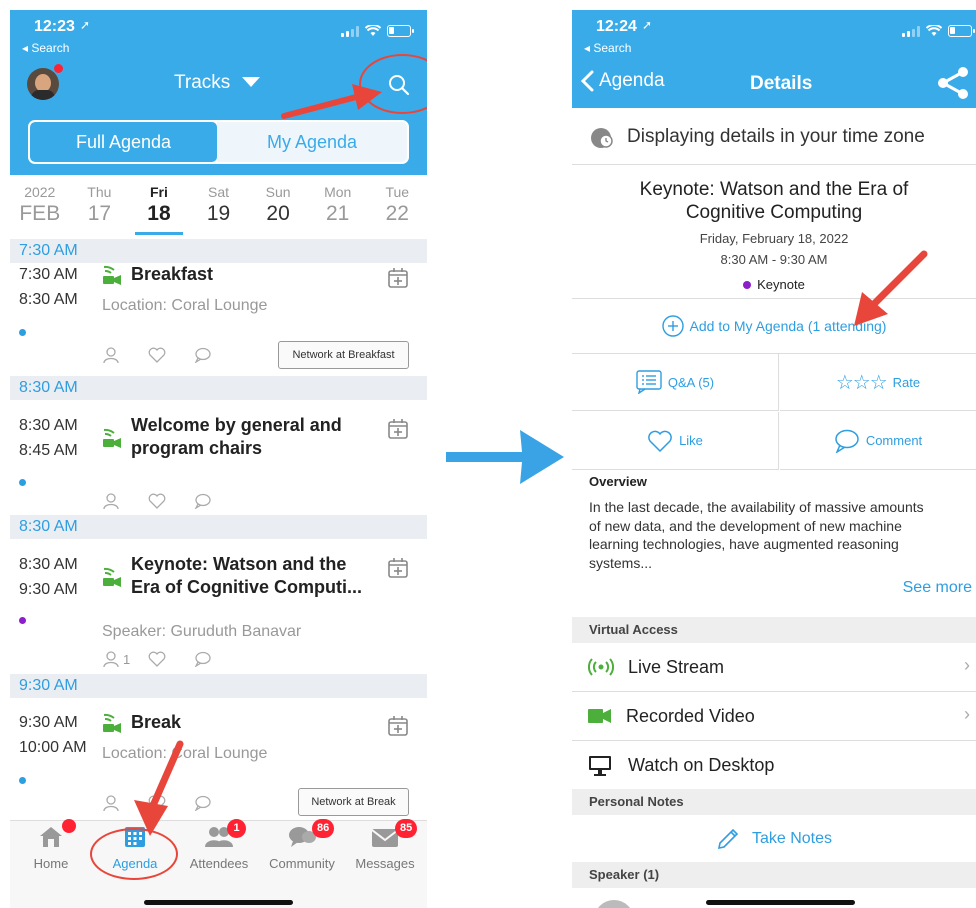 This screenshot has height=908, width=976. Describe the element at coordinates (219, 863) in the screenshot. I see `nav-label: Attendees` at that location.